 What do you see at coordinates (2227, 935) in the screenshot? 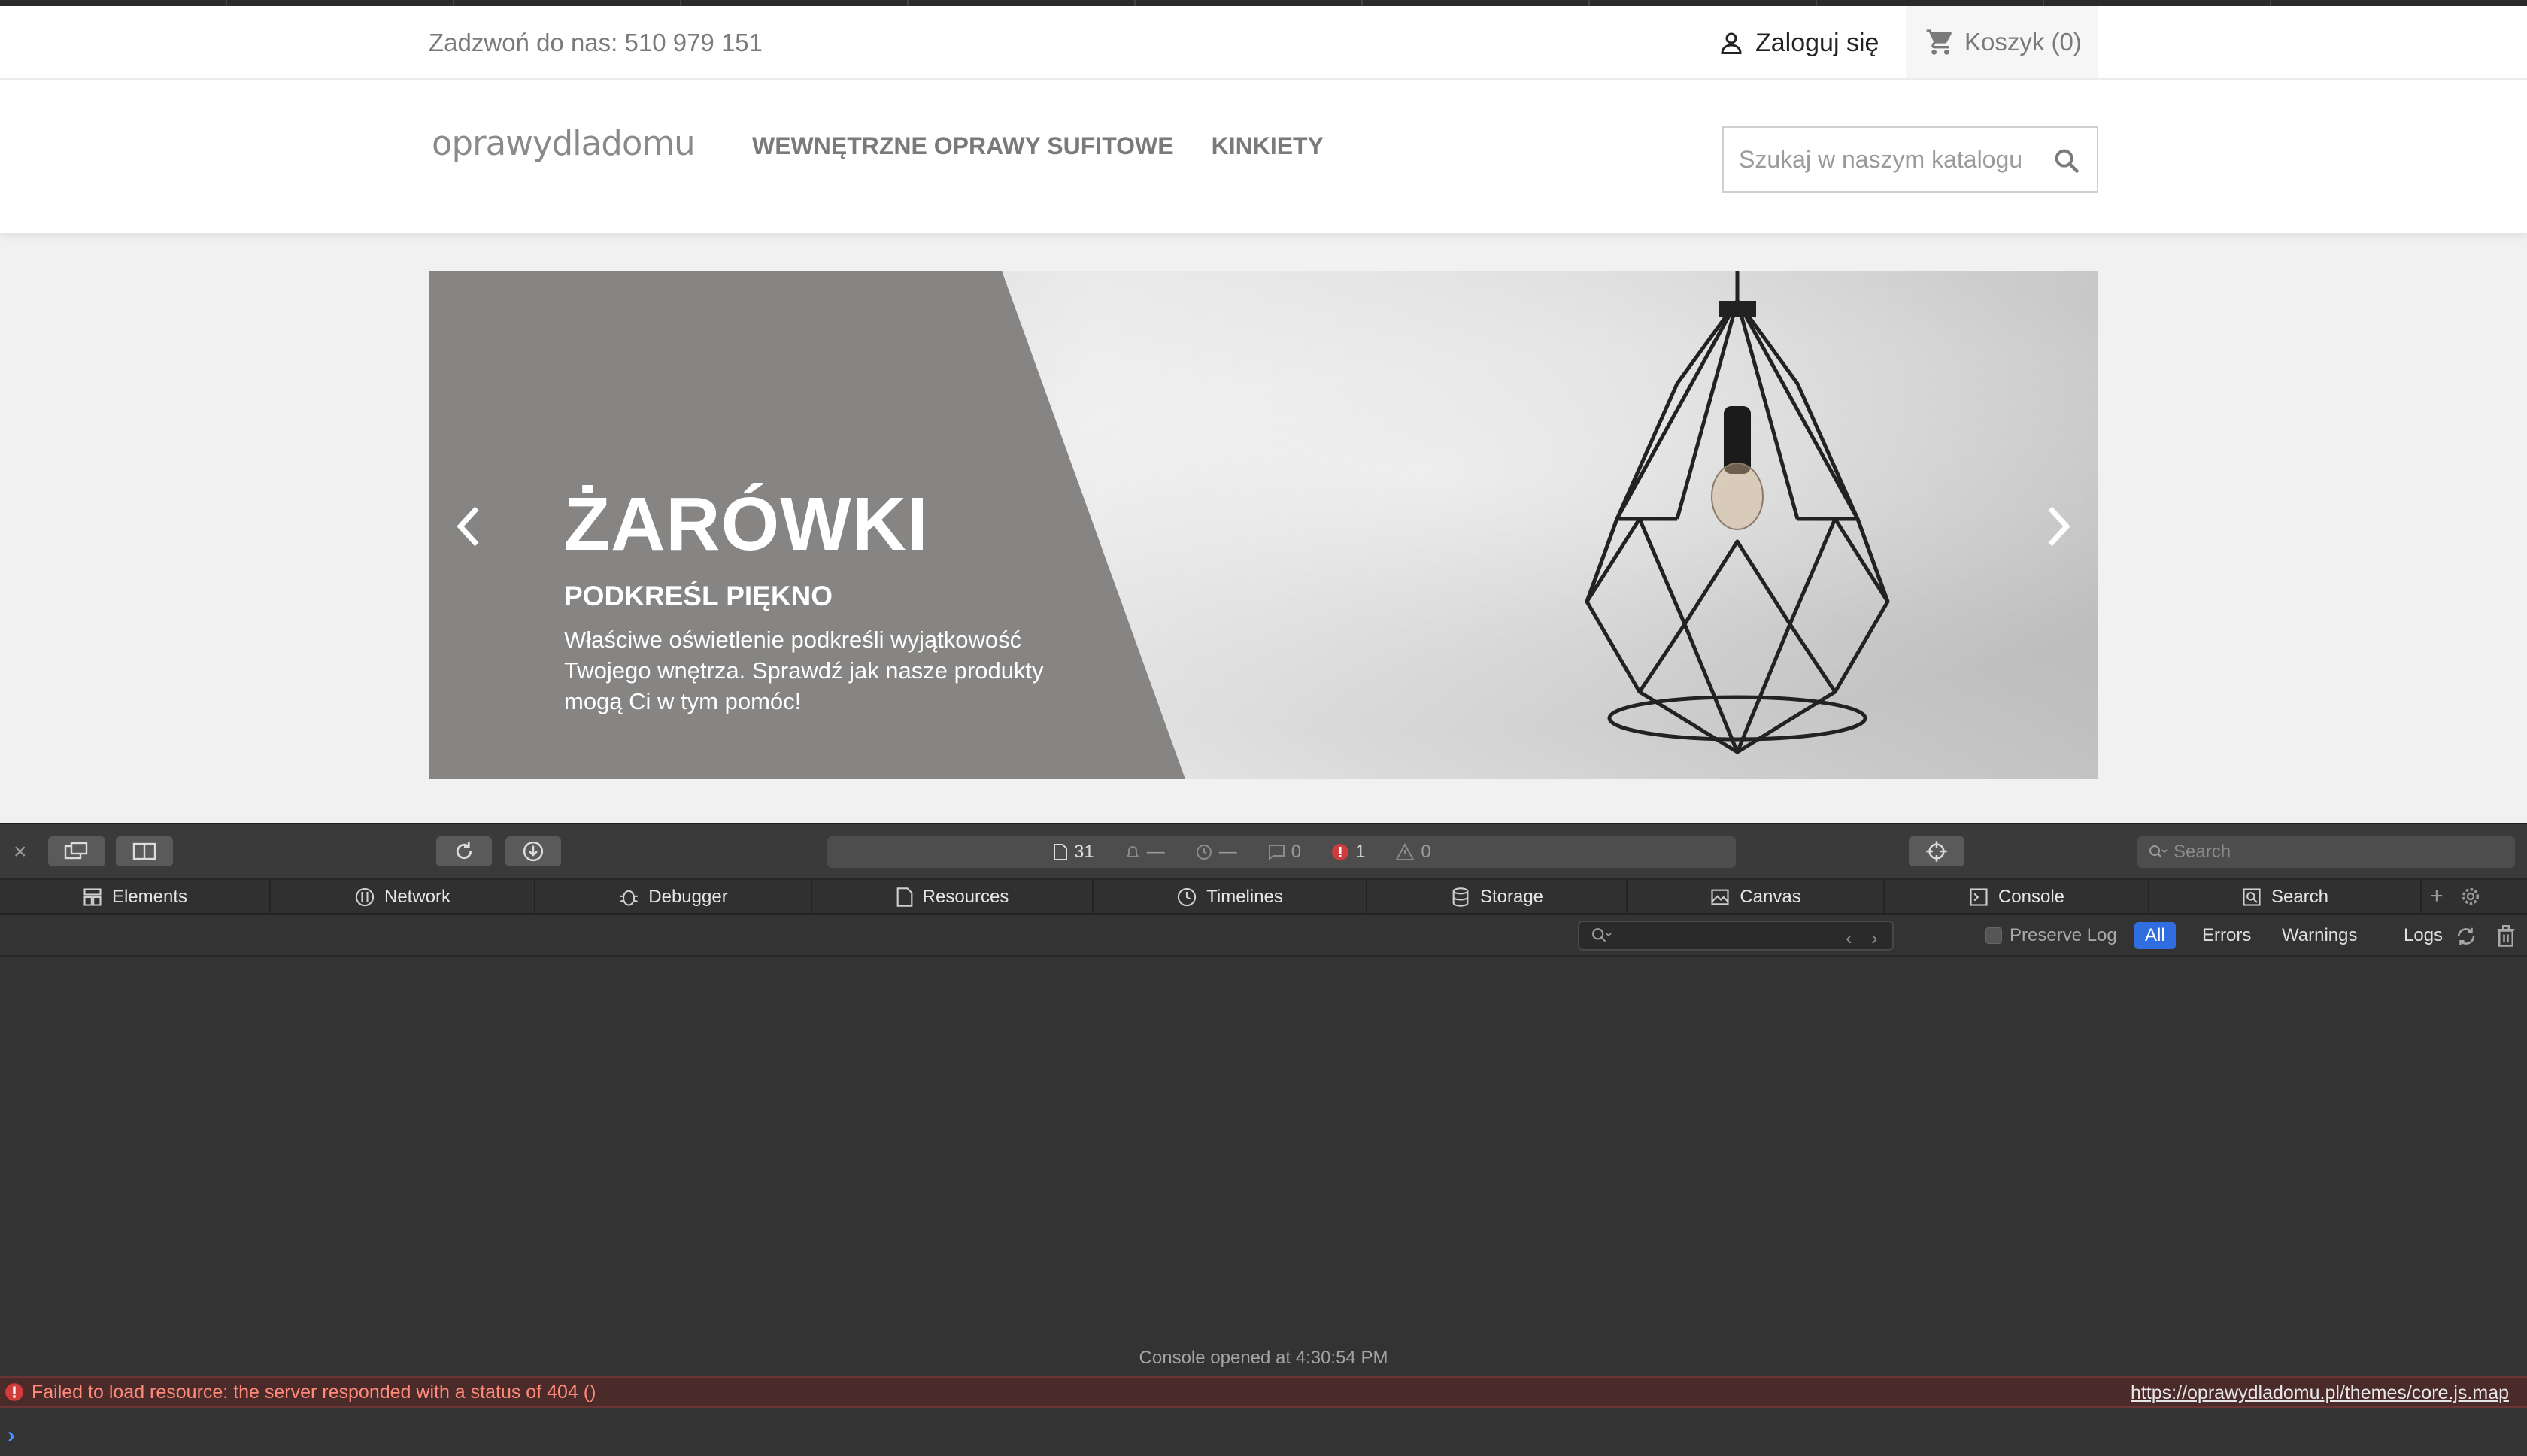
I see `level-errors-button: Errors` at bounding box center [2227, 935].